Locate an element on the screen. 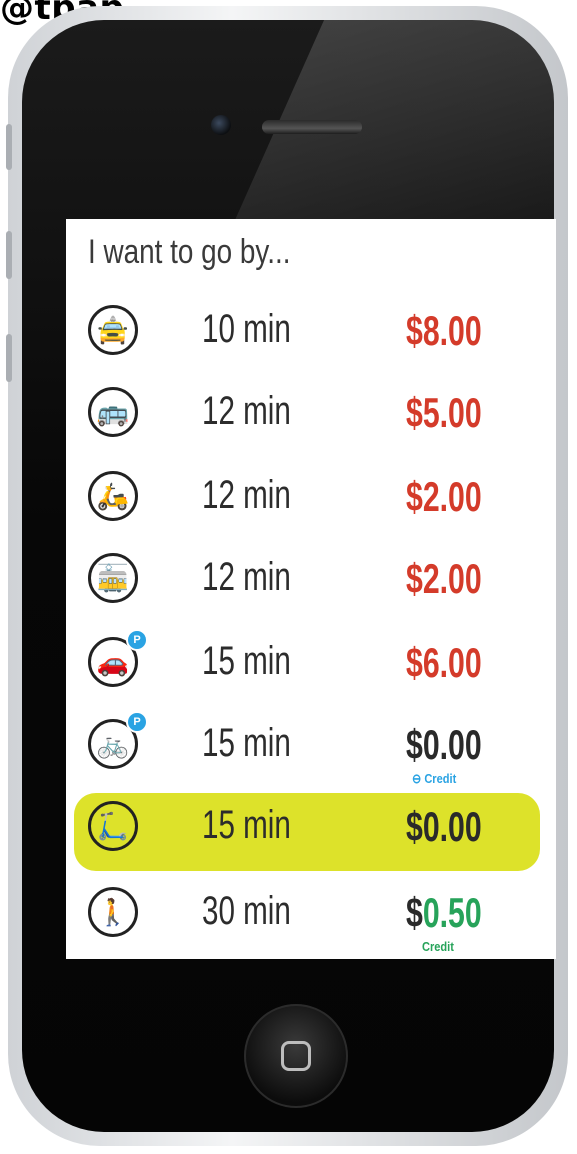  home-square-icon is located at coordinates (296, 1056).